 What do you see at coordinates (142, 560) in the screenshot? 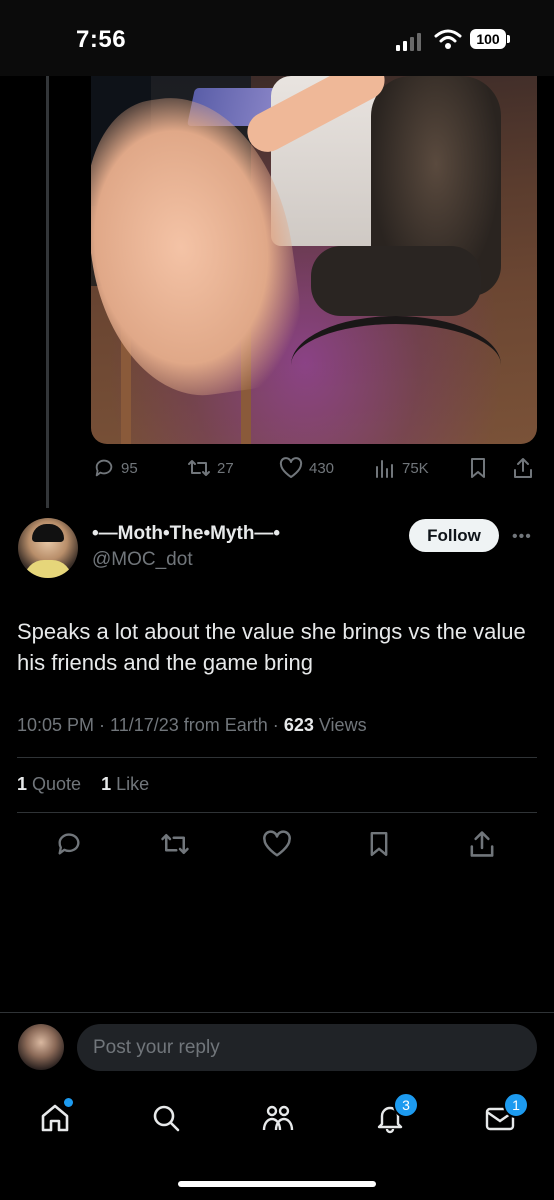
I see `author-handle: @MOC_dot` at bounding box center [142, 560].